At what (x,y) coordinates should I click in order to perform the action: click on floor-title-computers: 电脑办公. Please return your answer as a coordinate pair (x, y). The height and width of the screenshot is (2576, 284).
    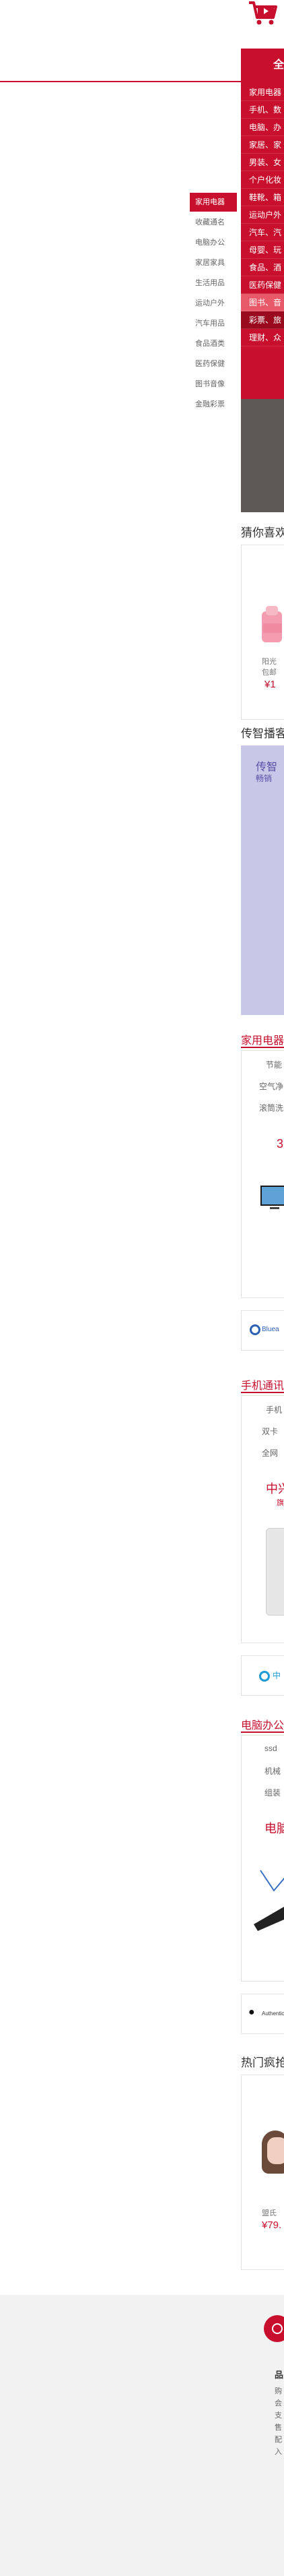
    Looking at the image, I should click on (262, 1726).